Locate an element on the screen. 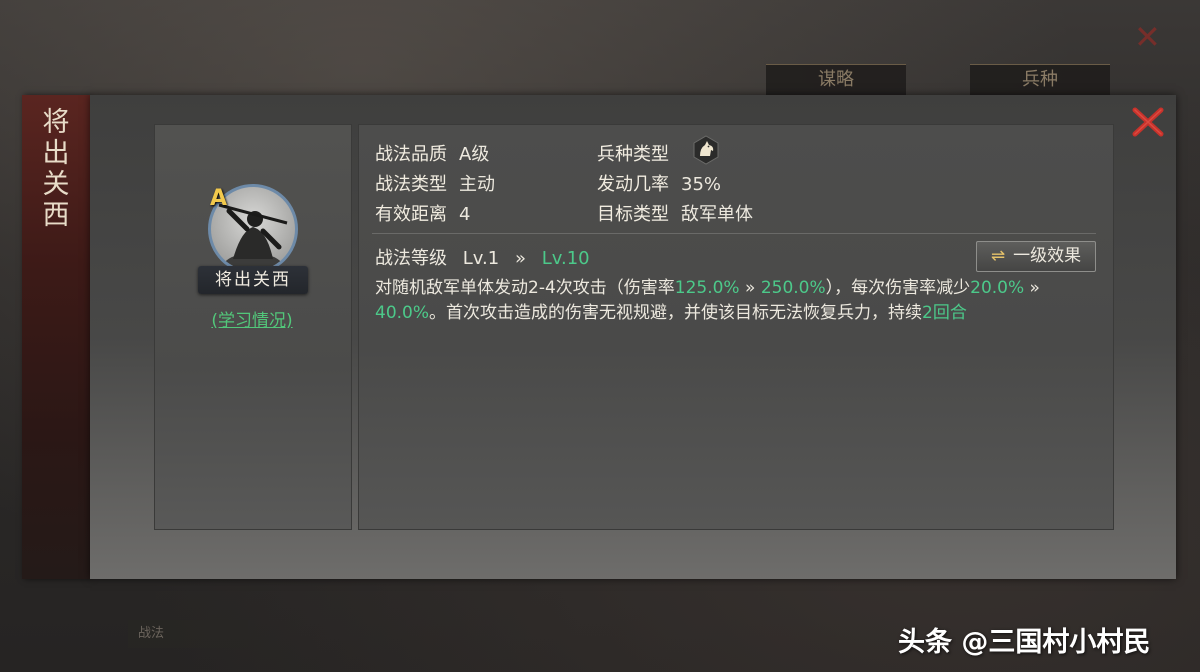  skill-vertical-title: 将出关西 is located at coordinates (56, 169).